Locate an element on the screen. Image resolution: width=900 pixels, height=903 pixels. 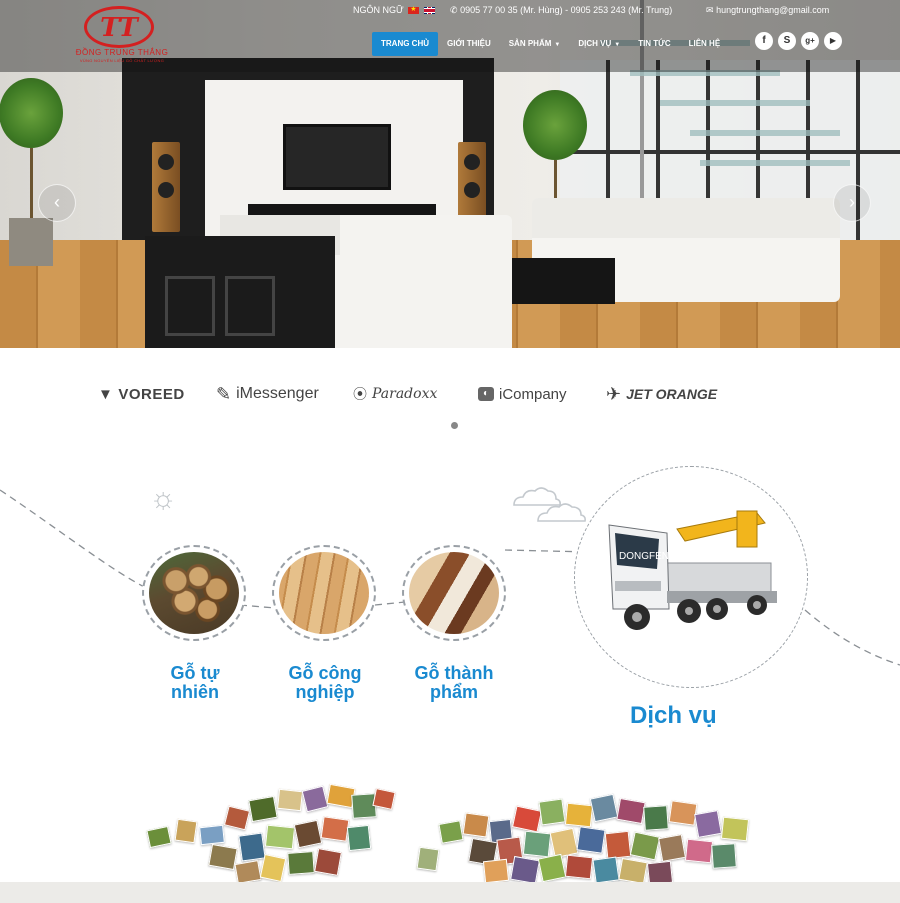
nav-item-contact: LIÊN HỆ is located at coordinates (705, 44).